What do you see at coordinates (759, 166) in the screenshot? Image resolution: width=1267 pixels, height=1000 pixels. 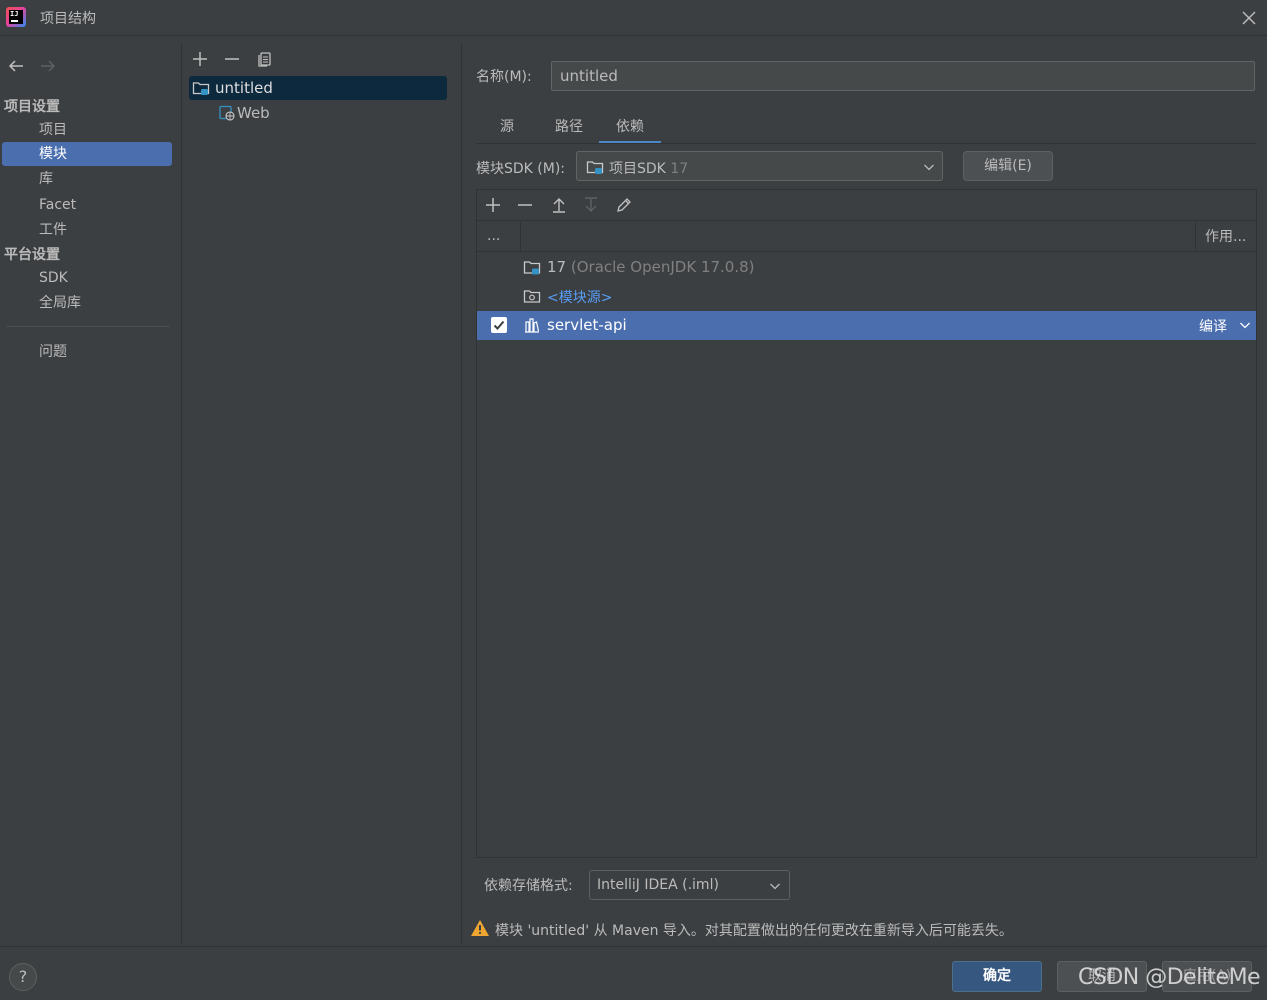 I see `module-sdk-select: 项目SDK 17` at bounding box center [759, 166].